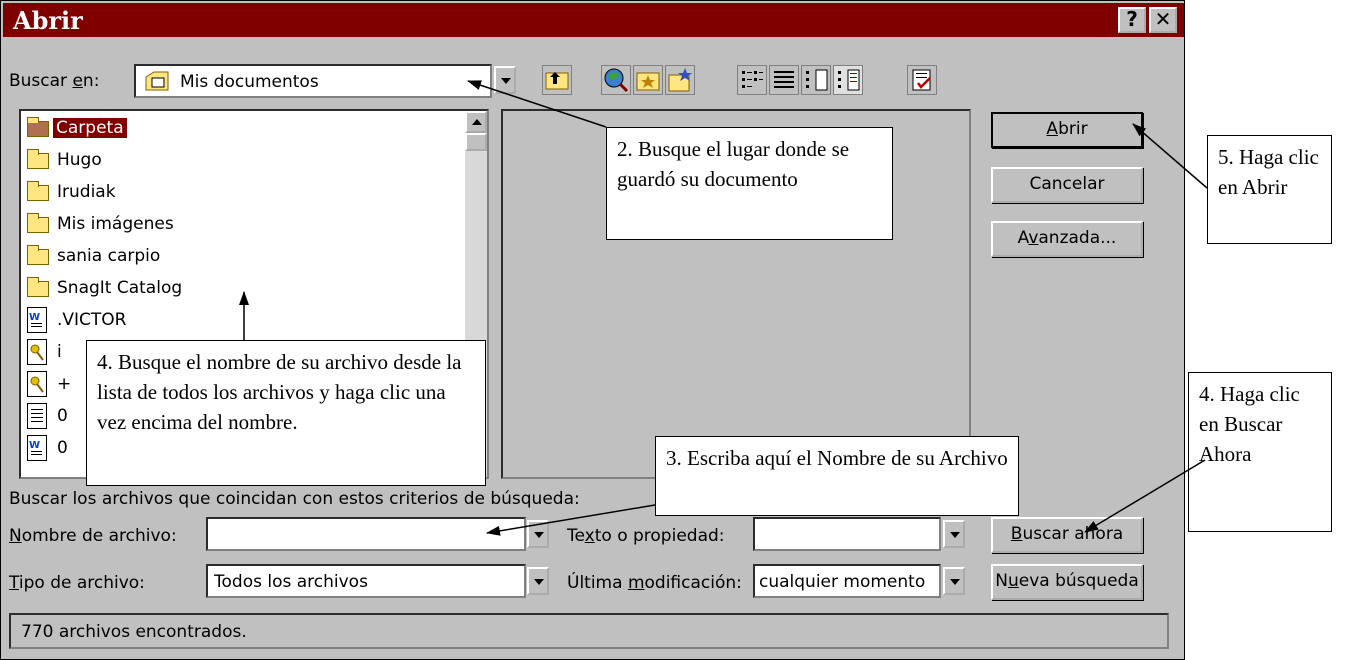  Describe the element at coordinates (99, 536) in the screenshot. I see `filename-label-text: ombre de archivo:` at that location.